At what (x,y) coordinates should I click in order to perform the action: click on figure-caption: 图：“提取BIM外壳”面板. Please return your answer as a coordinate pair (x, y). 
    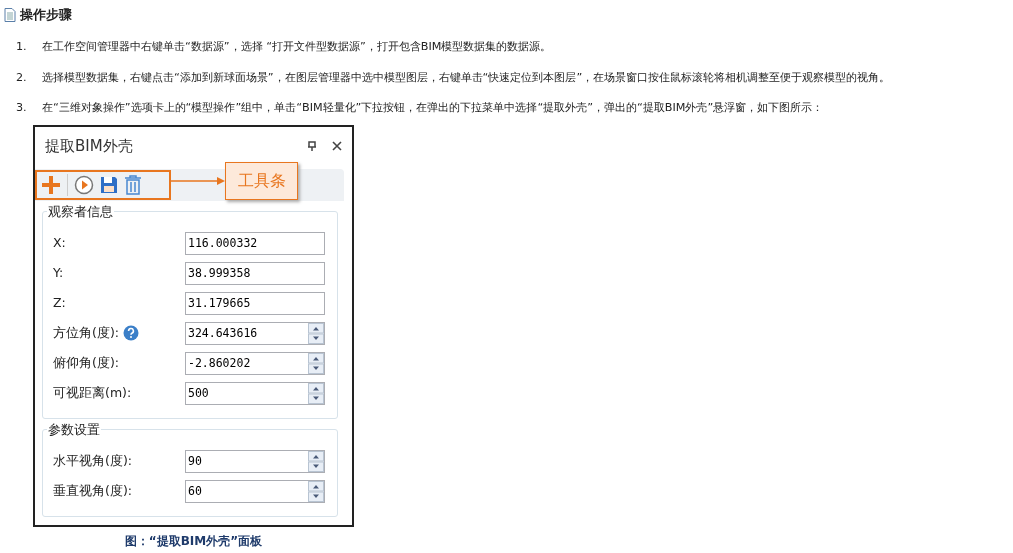
    Looking at the image, I should click on (193, 542).